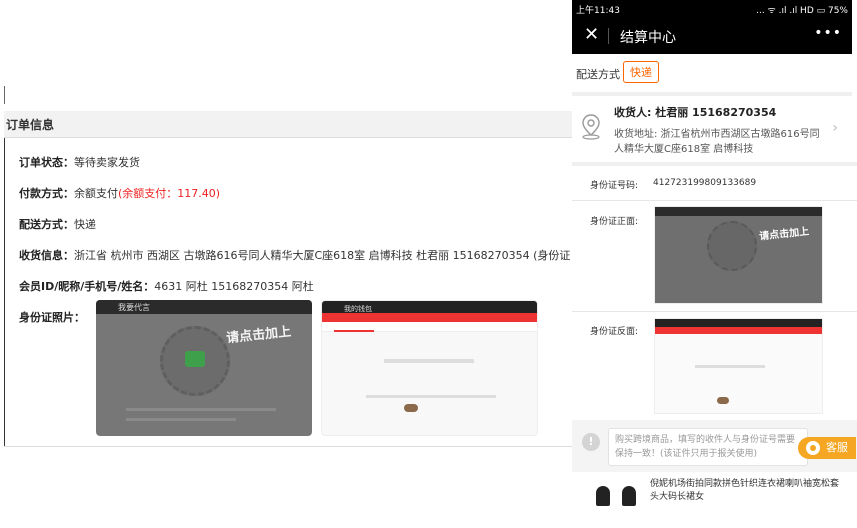 The height and width of the screenshot is (528, 857). I want to click on order-status-row: 订单状态：等待卖家发货, so click(79, 163).